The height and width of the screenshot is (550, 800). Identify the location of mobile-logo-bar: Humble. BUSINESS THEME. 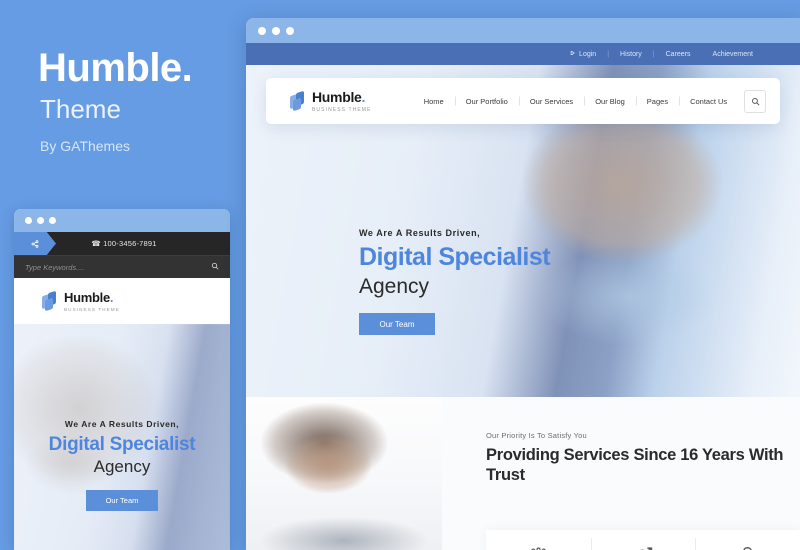
(122, 301).